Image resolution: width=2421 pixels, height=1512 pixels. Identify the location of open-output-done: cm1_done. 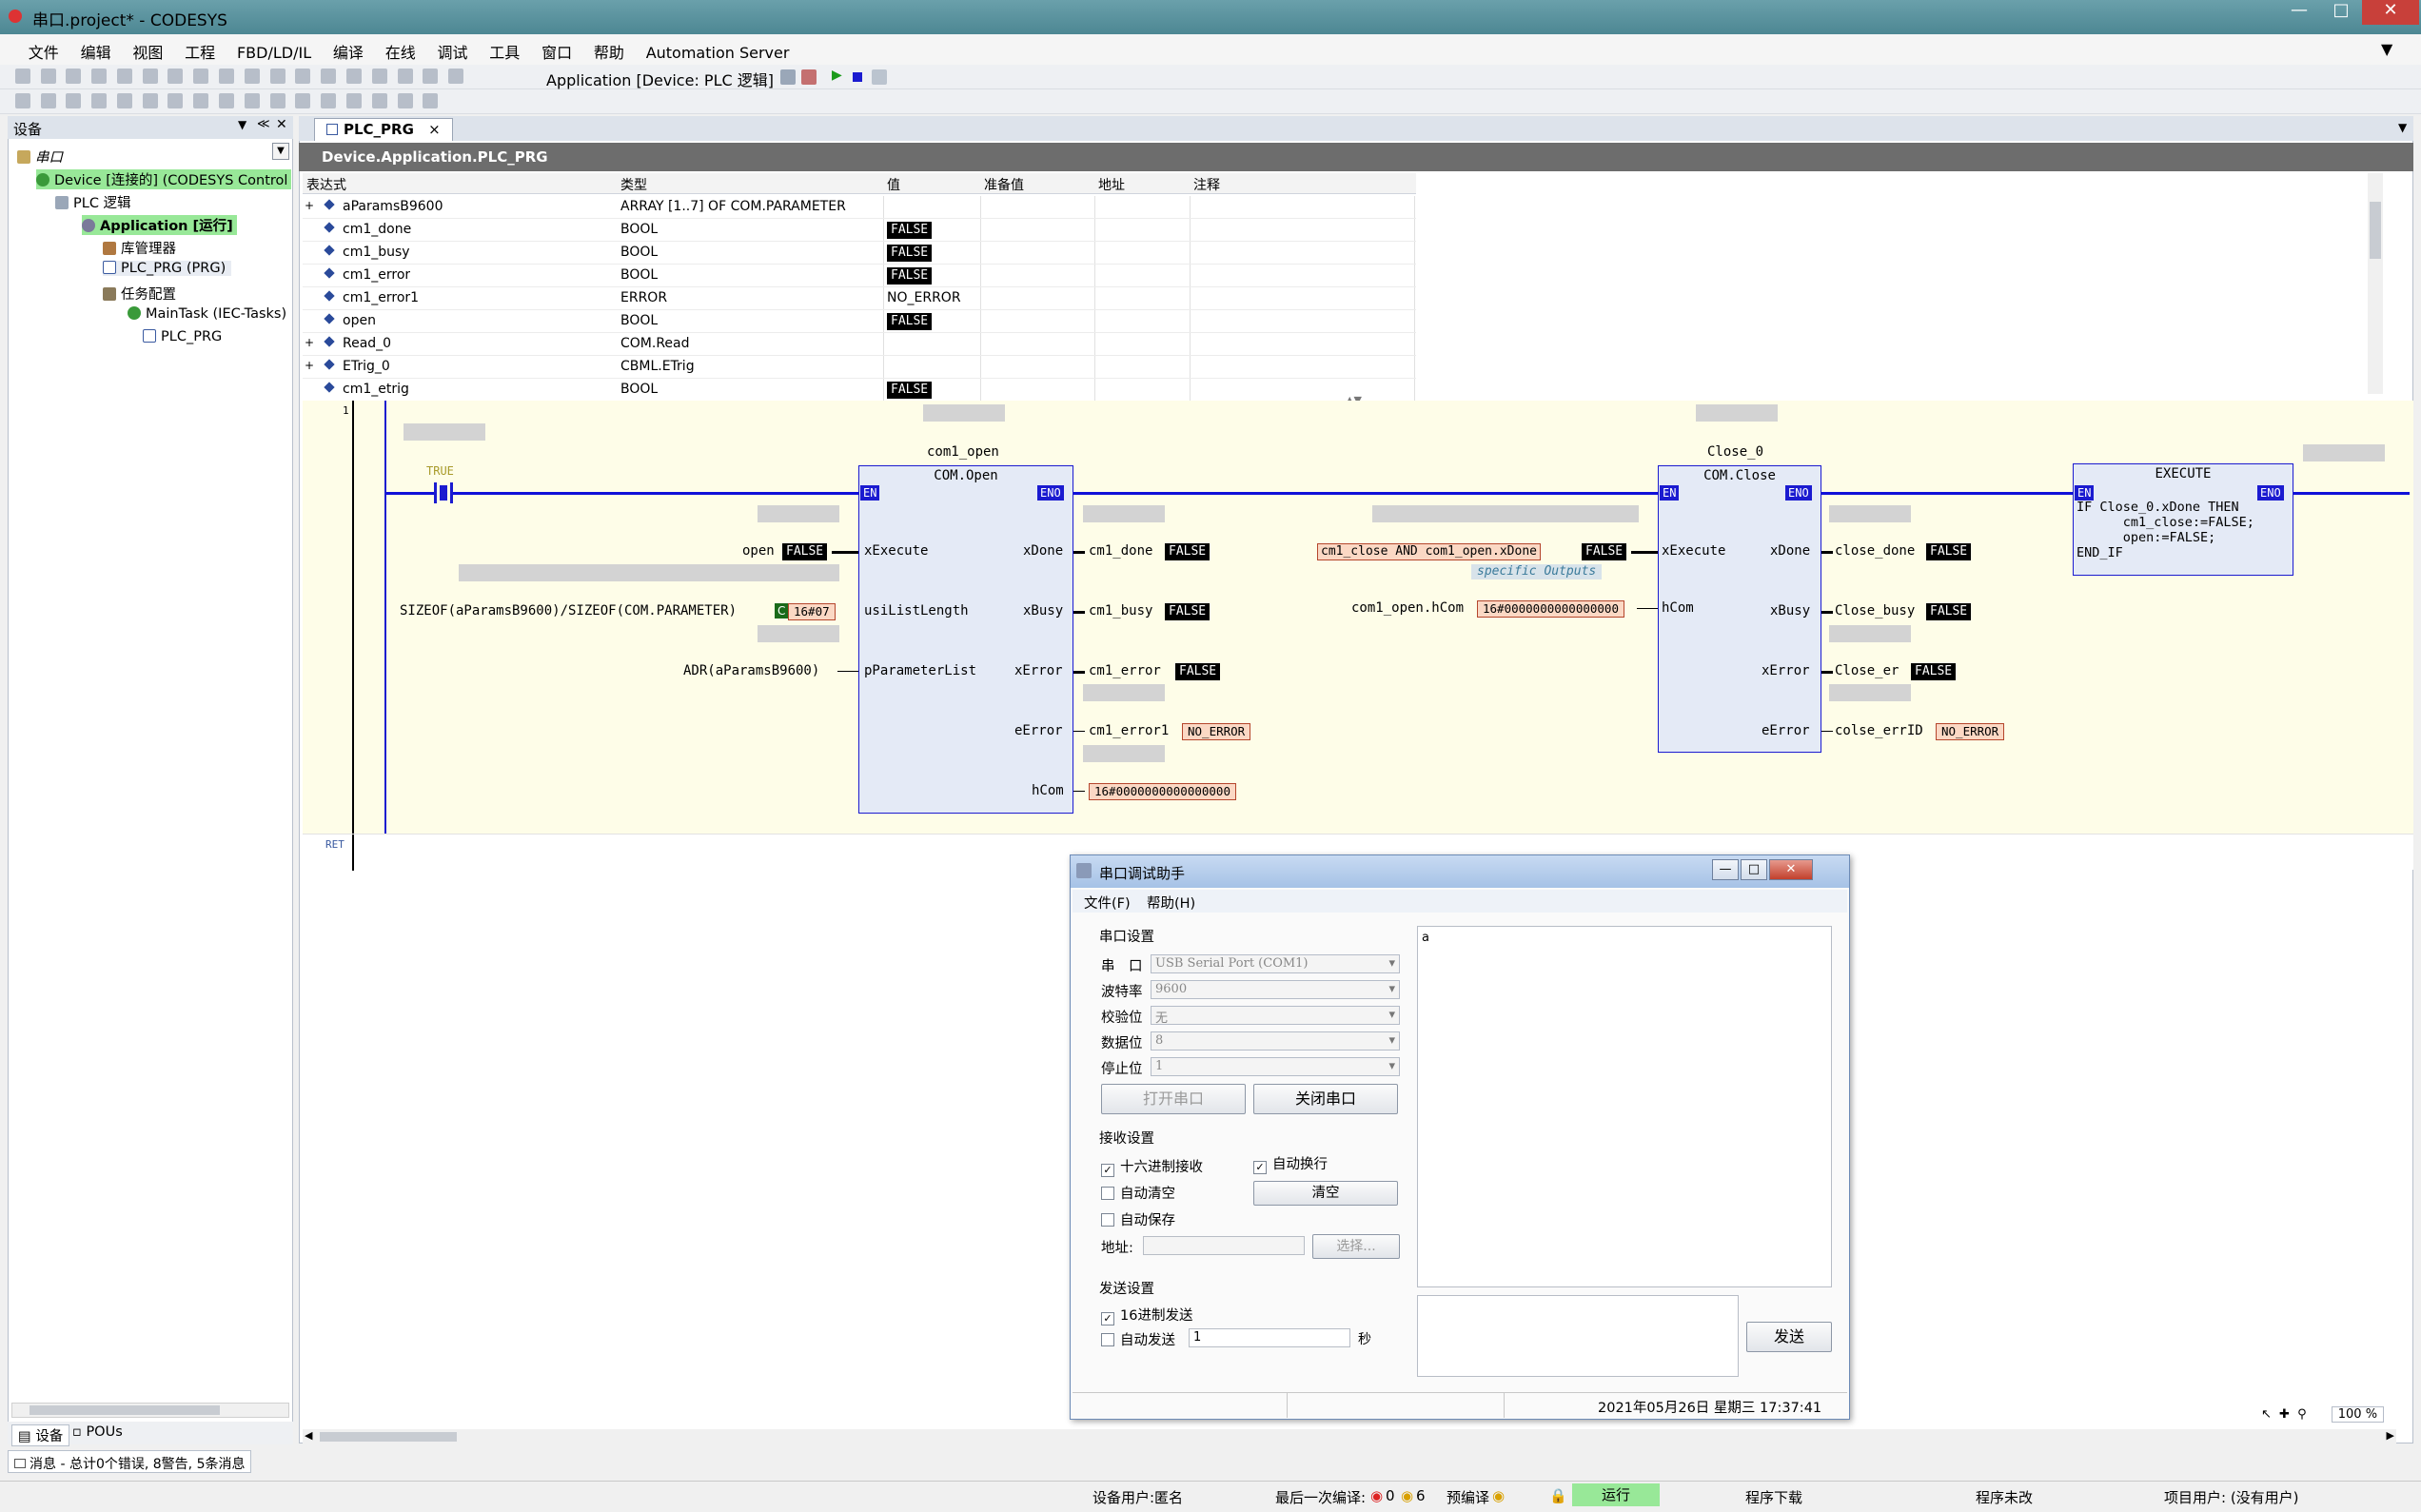
(1120, 551).